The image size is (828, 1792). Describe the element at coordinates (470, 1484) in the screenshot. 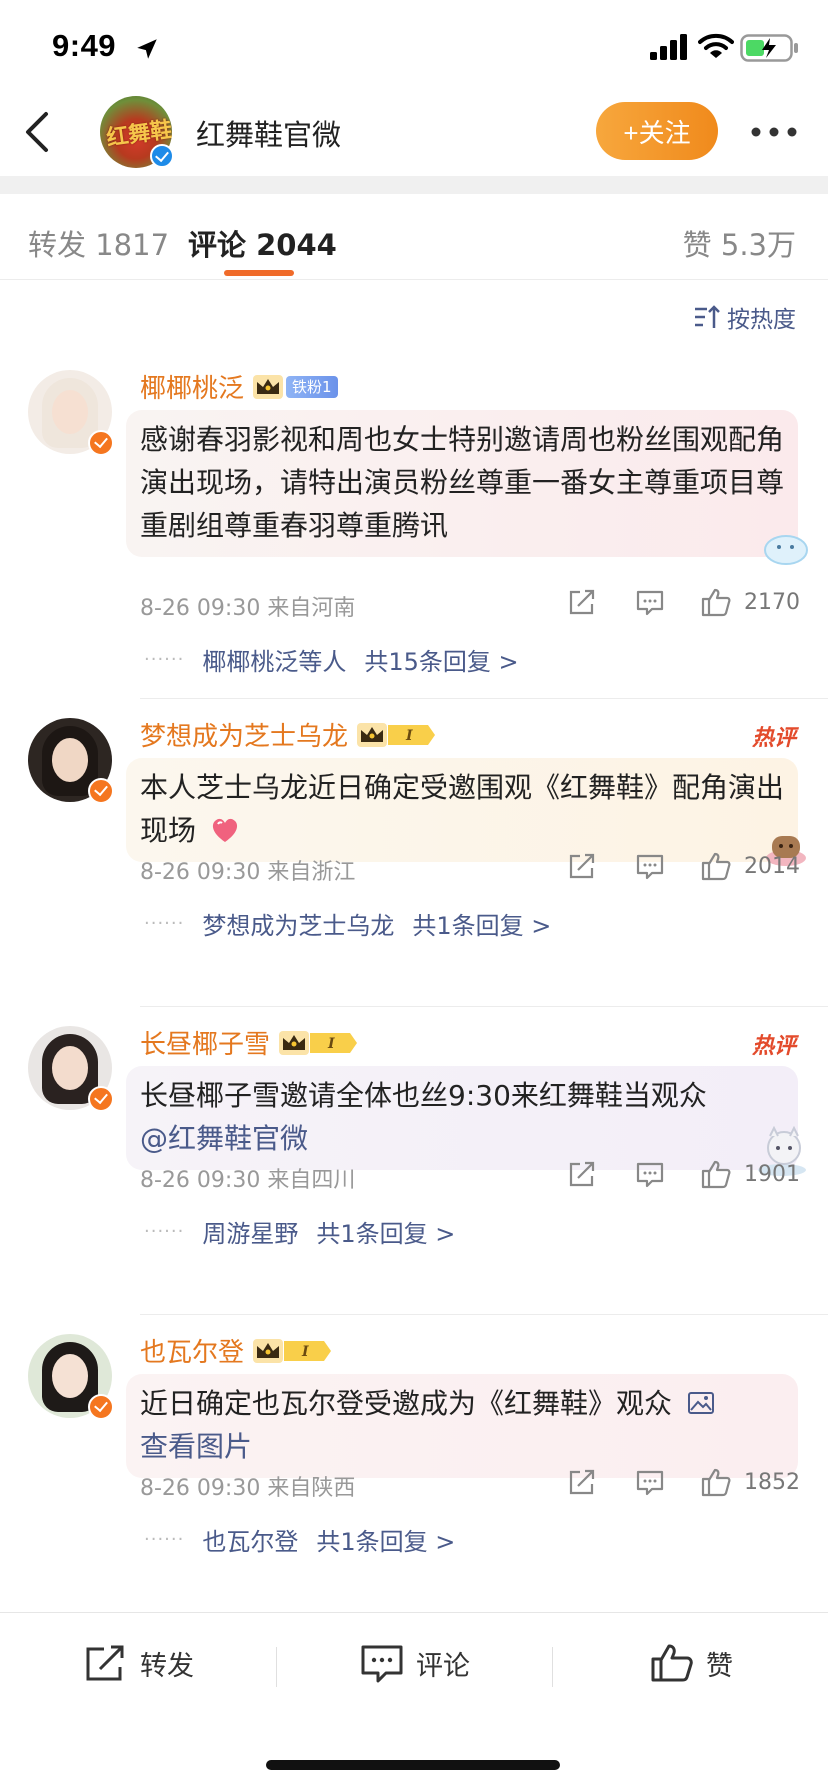

I see `comment-meta: 8-26 09:30 来自陕西 1852` at that location.